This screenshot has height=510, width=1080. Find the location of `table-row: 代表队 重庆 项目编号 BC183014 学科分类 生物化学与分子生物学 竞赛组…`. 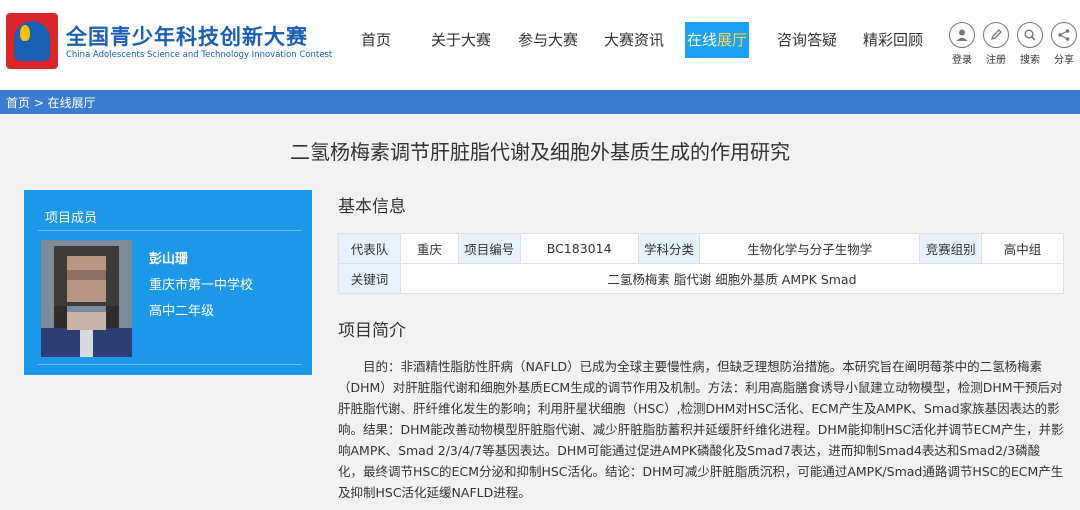

table-row: 代表队 重庆 项目编号 BC183014 学科分类 生物化学与分子生物学 竞赛组… is located at coordinates (701, 248).